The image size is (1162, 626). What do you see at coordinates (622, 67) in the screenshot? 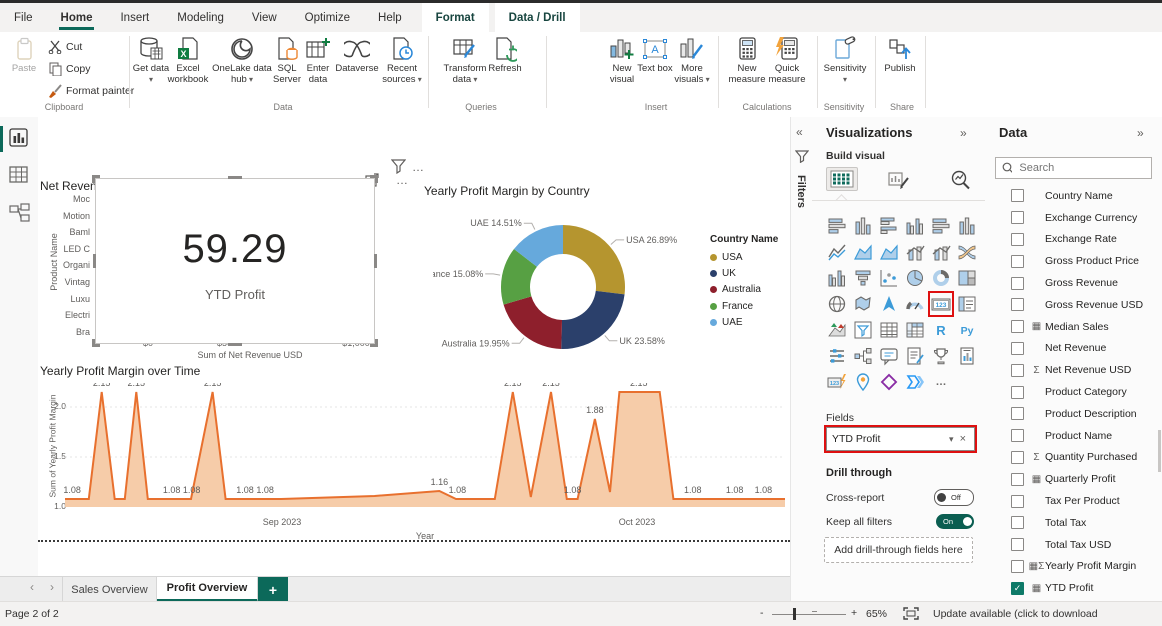
I see `new-visual-button: New visual` at bounding box center [622, 67].